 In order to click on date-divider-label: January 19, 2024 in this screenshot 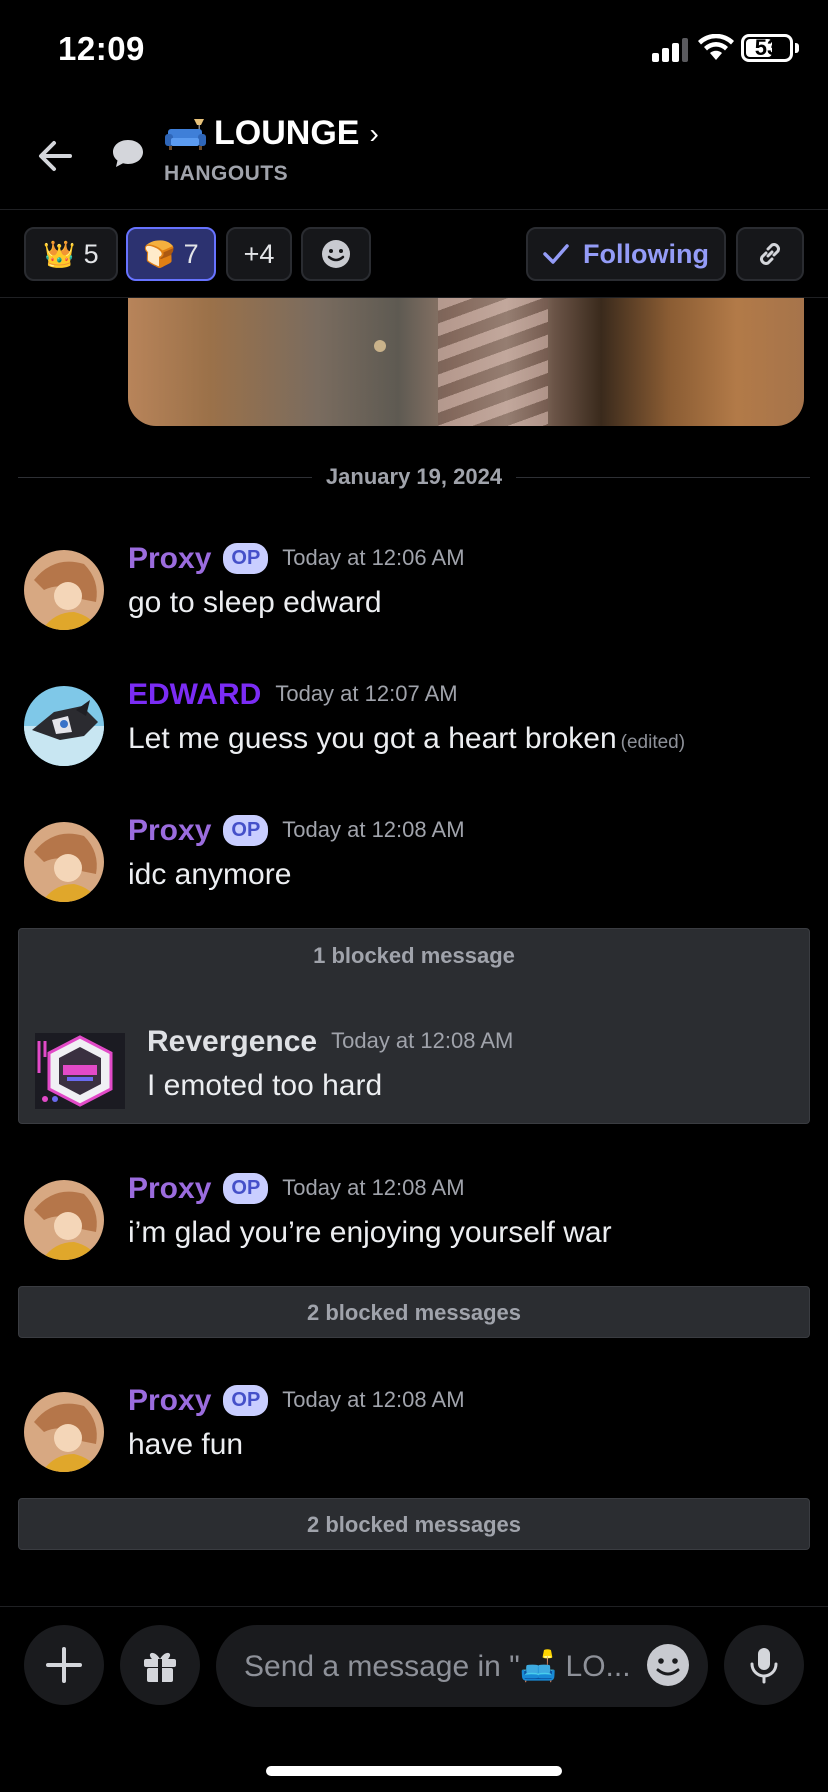, I will do `click(414, 476)`.